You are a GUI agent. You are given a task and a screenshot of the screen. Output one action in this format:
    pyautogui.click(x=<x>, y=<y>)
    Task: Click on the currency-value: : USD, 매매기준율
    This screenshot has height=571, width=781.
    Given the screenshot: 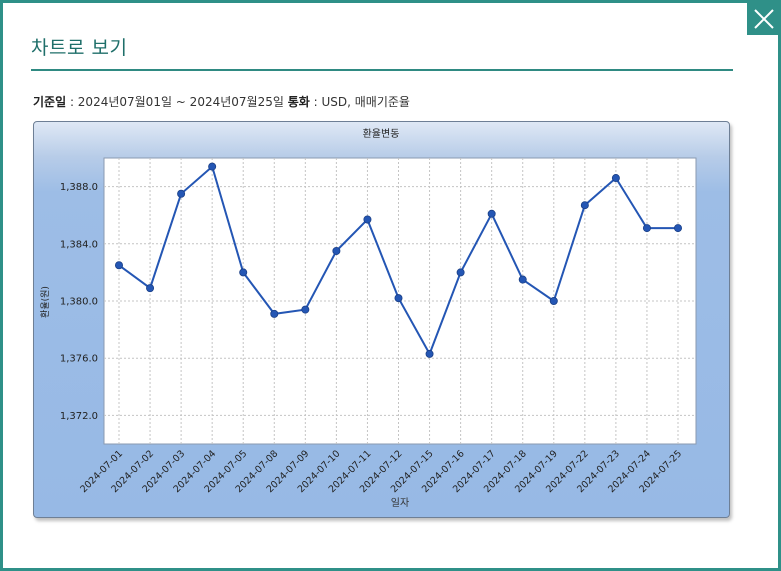 What is the action you would take?
    pyautogui.click(x=359, y=102)
    